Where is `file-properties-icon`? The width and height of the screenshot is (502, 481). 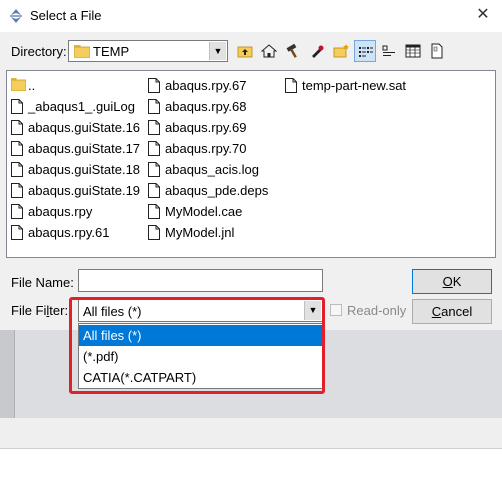
file-properties-icon is located at coordinates (437, 51).